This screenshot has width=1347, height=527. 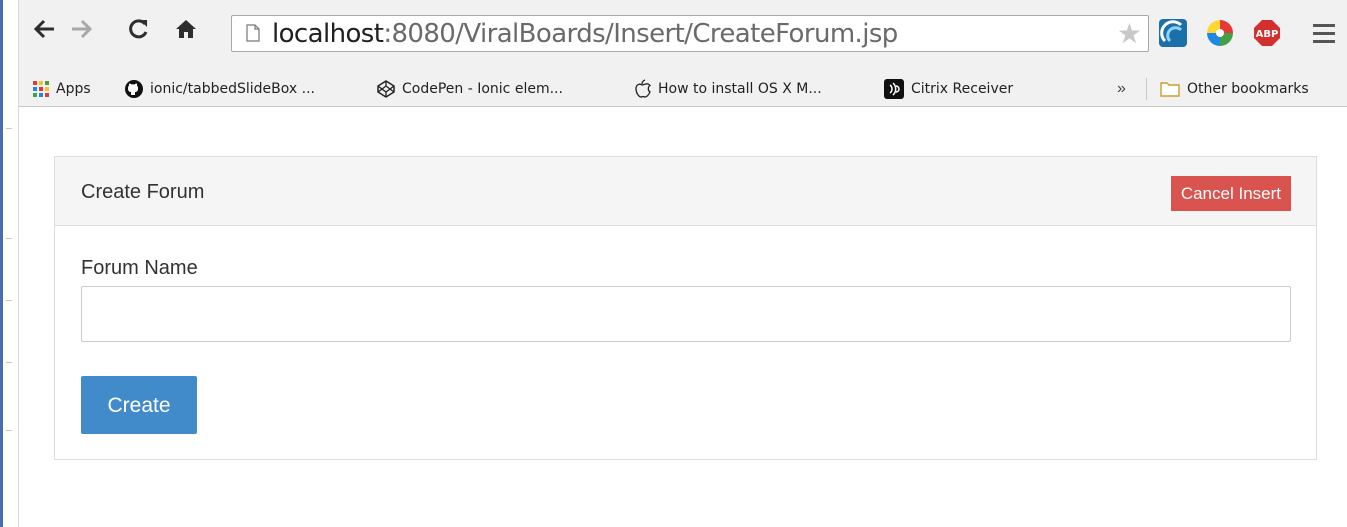 I want to click on home-icon, so click(x=186, y=29).